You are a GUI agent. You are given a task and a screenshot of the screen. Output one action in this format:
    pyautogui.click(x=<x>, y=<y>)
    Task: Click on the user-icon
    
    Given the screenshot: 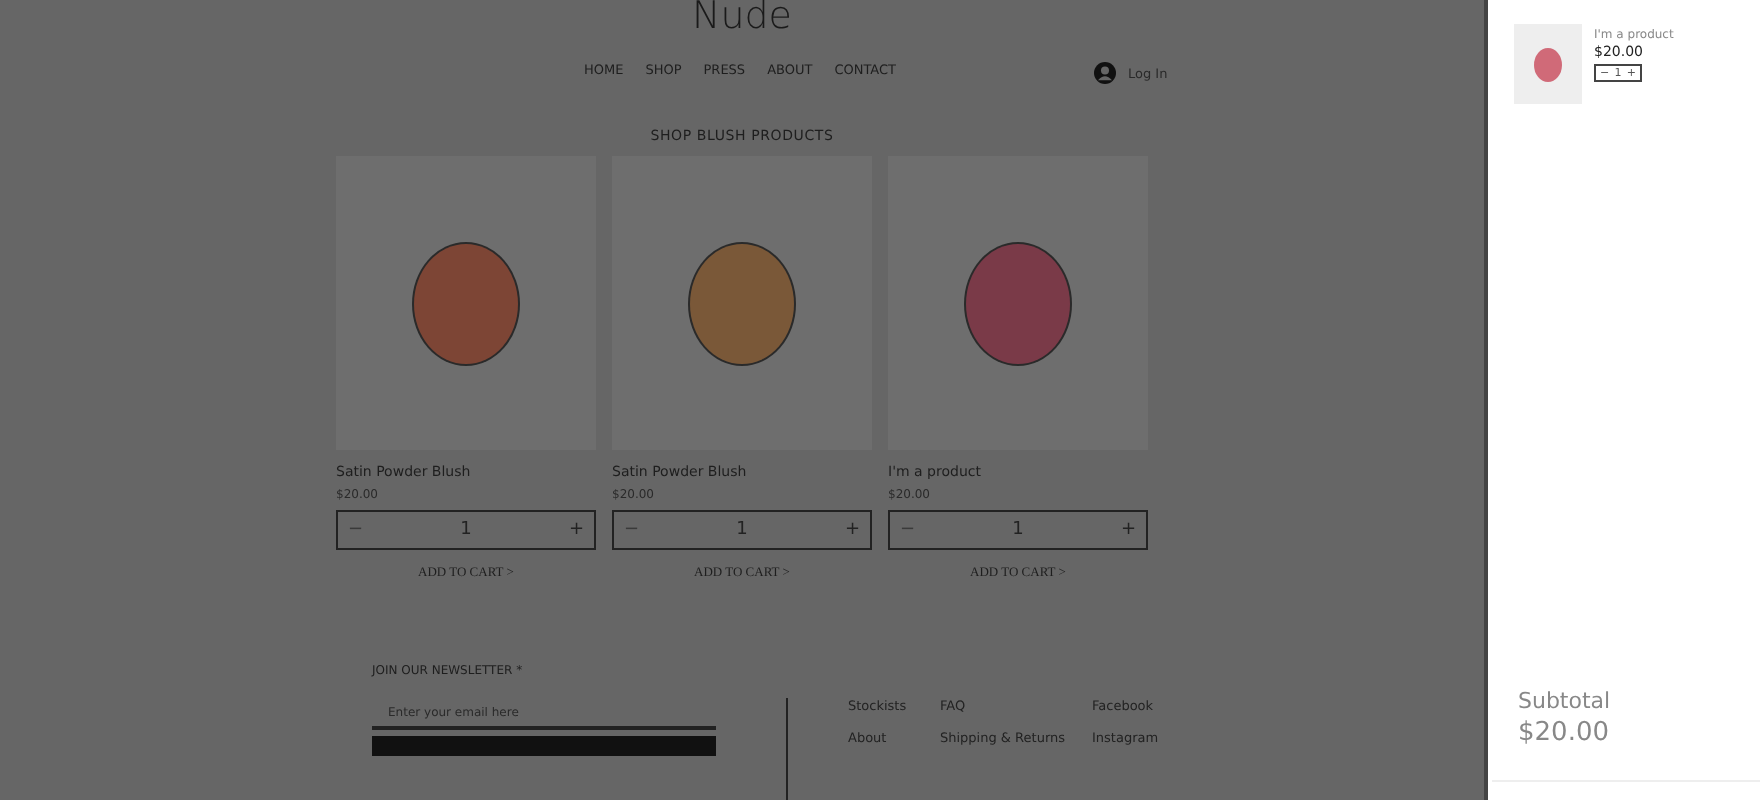 What is the action you would take?
    pyautogui.click(x=1105, y=73)
    